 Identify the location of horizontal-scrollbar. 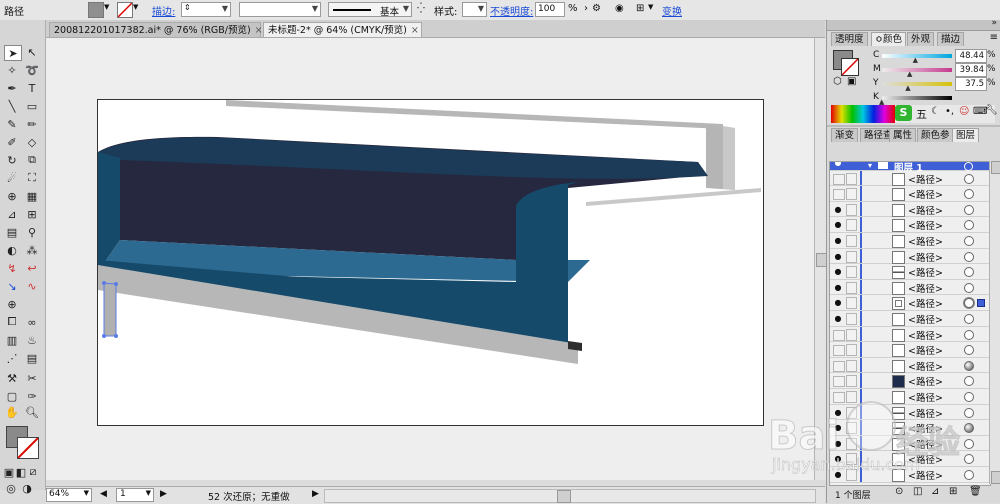
(570, 496).